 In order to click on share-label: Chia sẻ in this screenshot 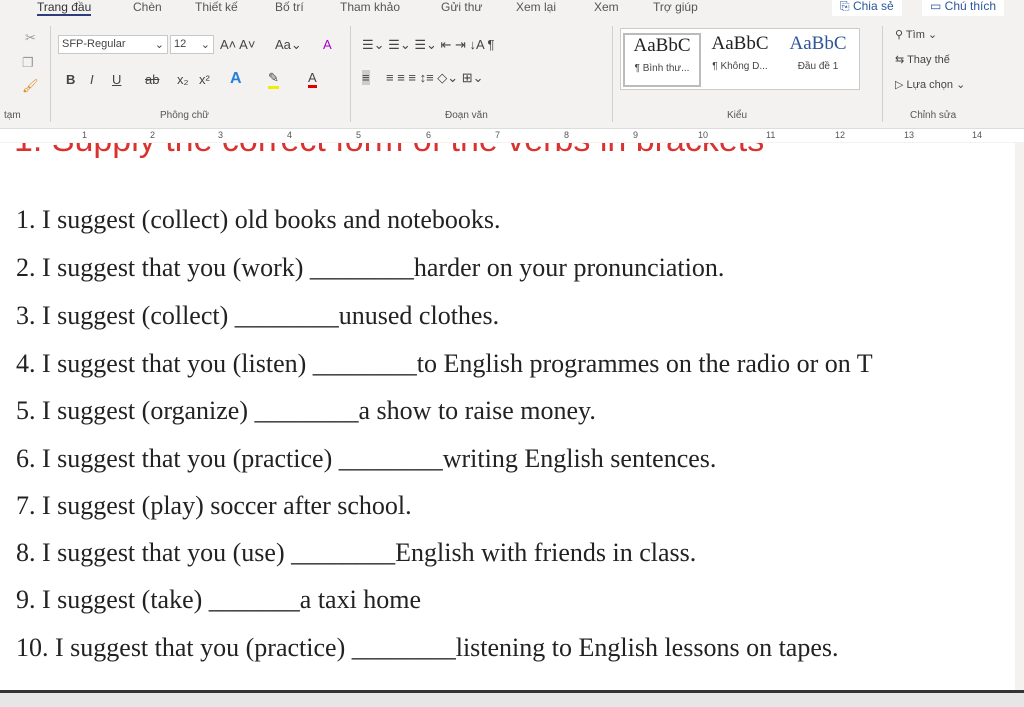, I will do `click(873, 6)`.